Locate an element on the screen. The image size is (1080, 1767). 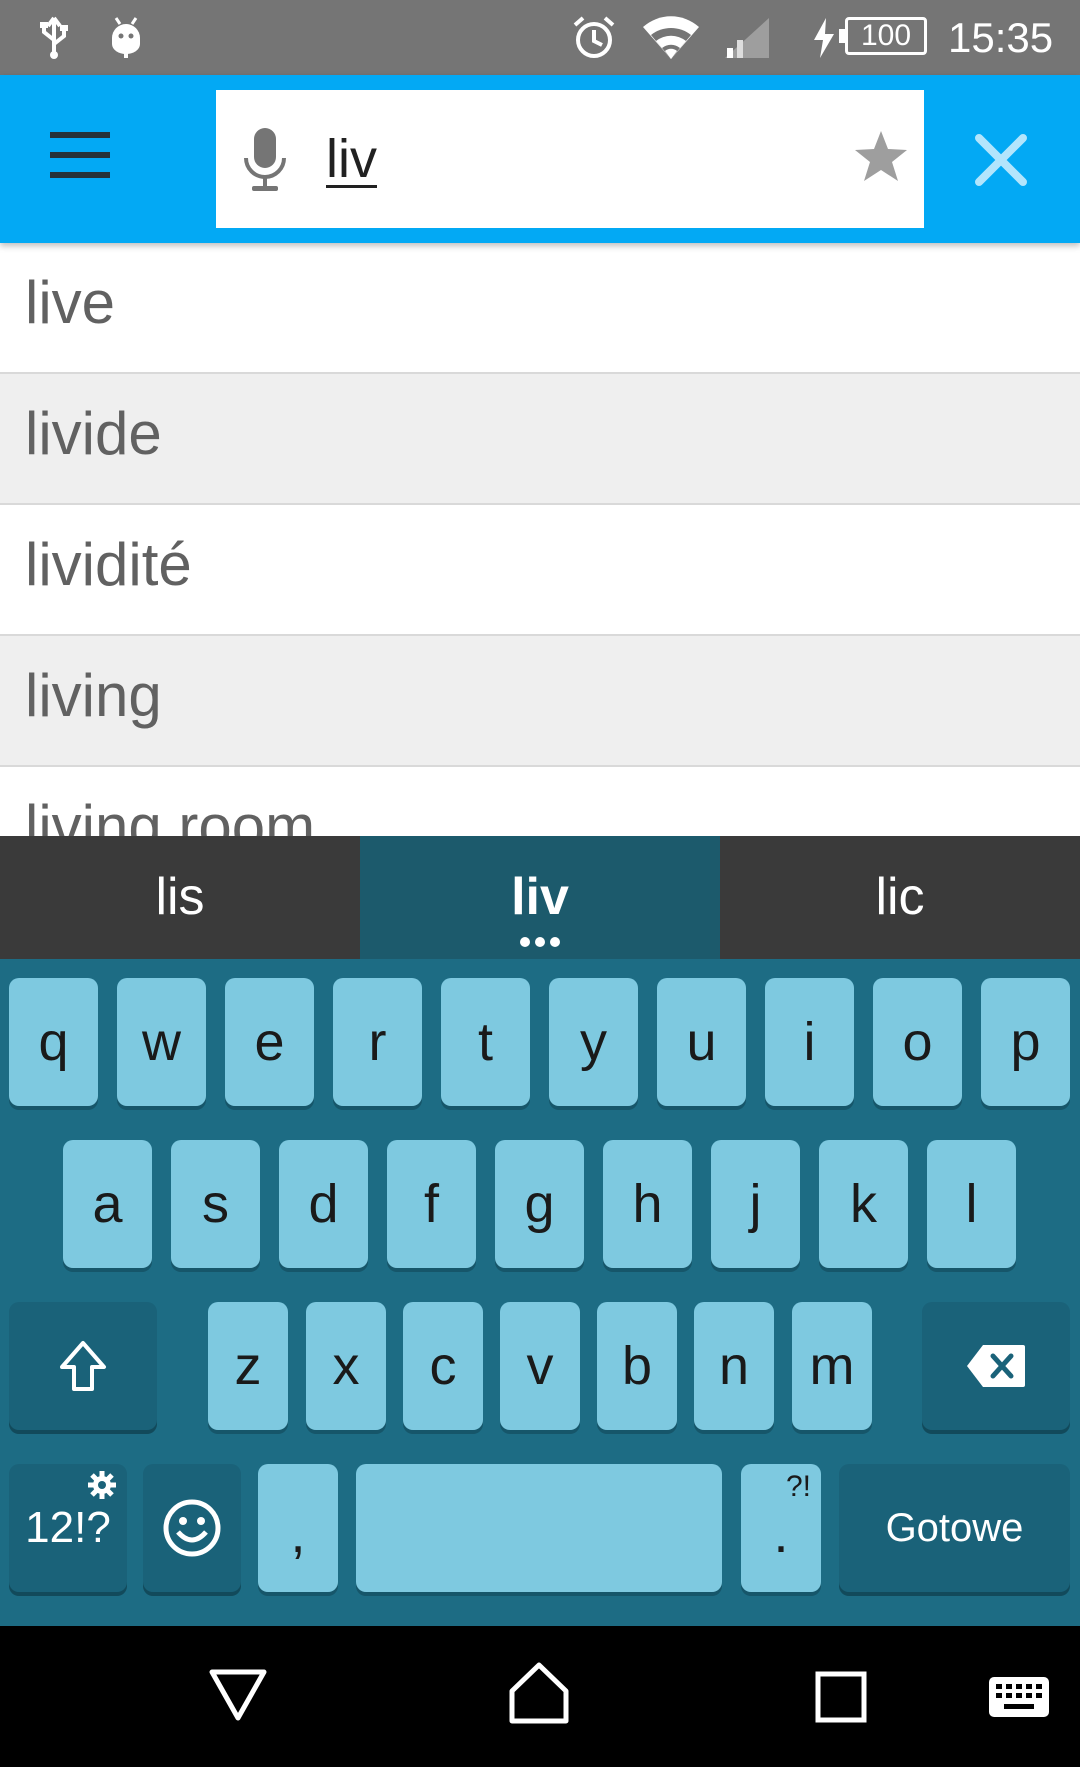
home-icon is located at coordinates (539, 1695).